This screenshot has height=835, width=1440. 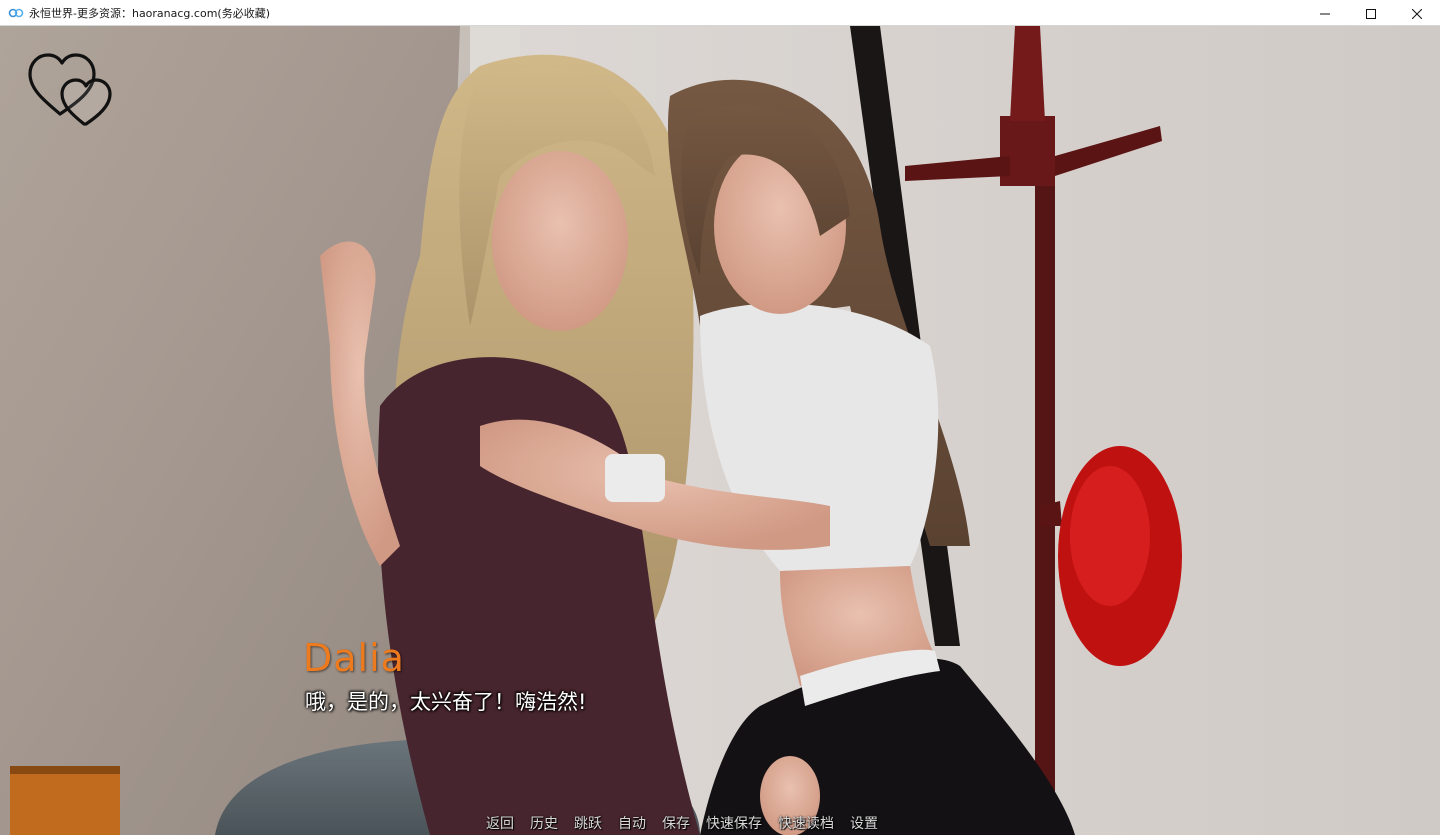 I want to click on app-icon, so click(x=16, y=13).